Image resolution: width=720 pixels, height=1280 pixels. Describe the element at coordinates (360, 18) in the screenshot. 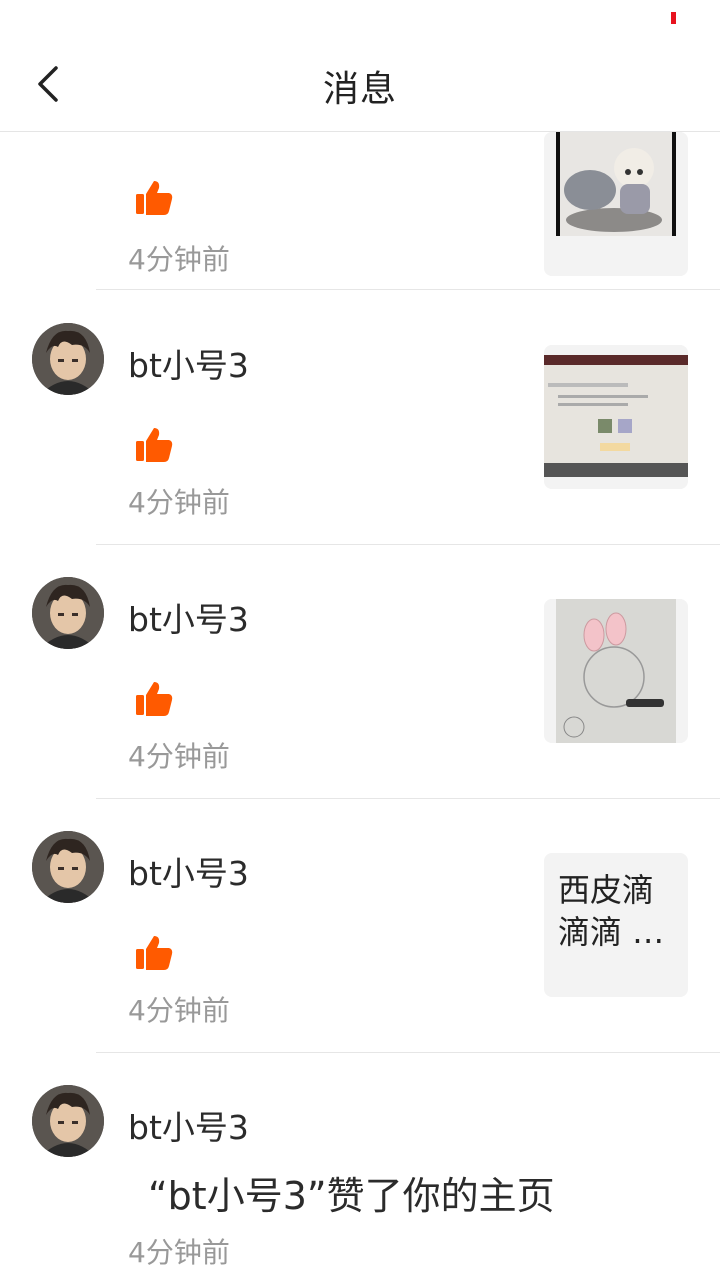

I see `status-bar` at that location.